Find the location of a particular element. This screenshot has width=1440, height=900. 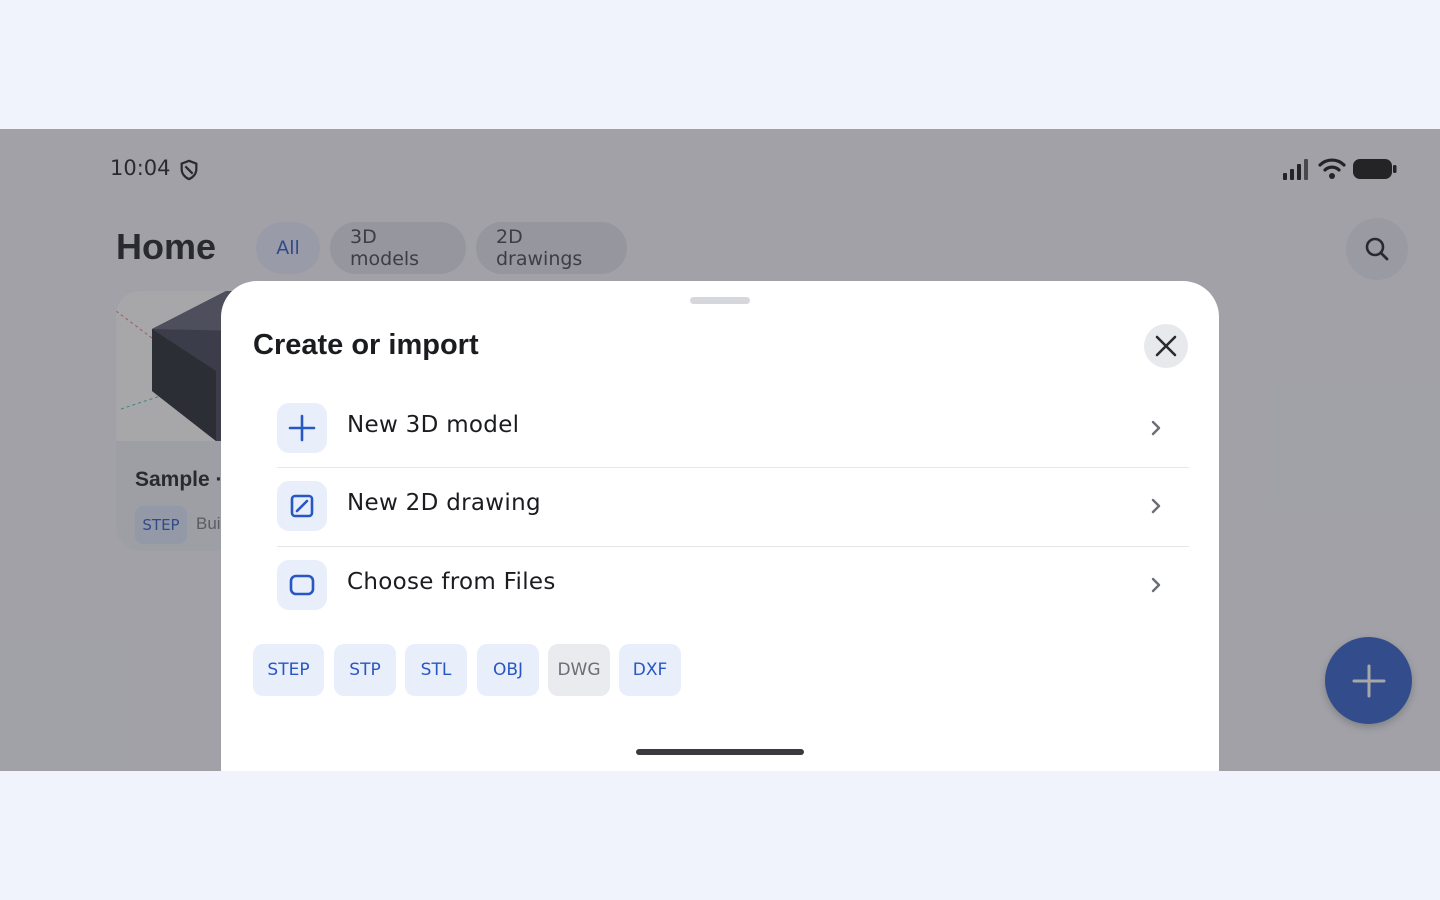

format-chip-dxf: DXF is located at coordinates (650, 670).